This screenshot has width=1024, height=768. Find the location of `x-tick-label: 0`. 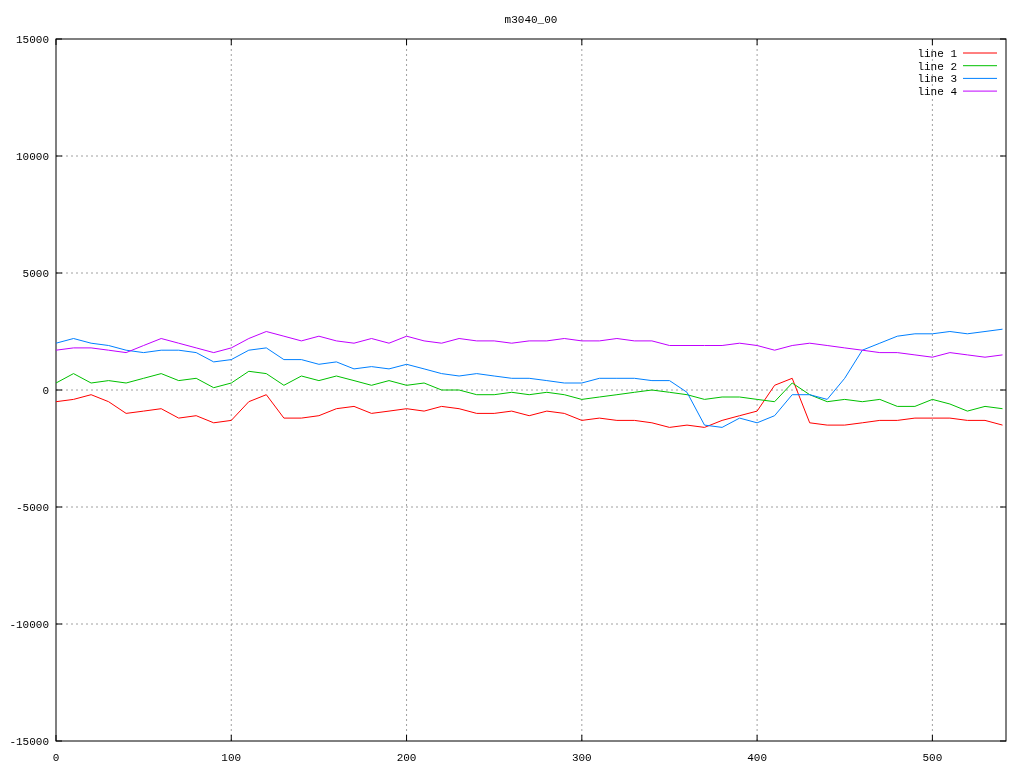

x-tick-label: 0 is located at coordinates (56, 758).